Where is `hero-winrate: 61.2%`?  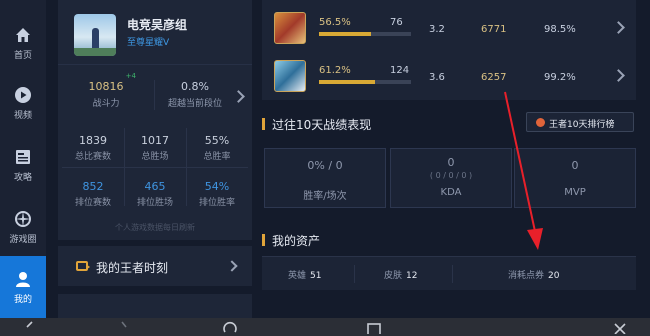
hero-winrate: 61.2% is located at coordinates (335, 70).